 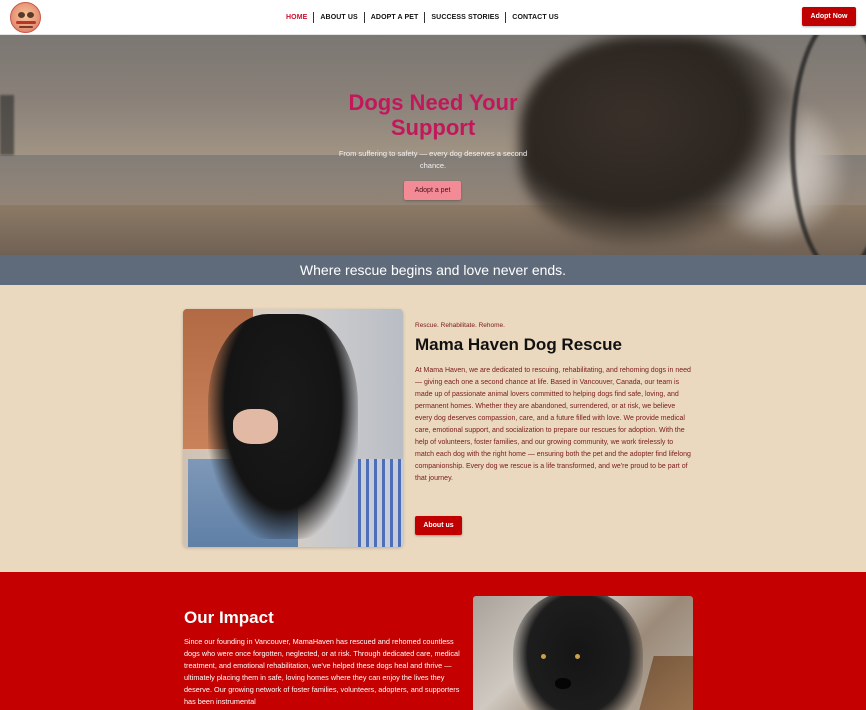 I want to click on hero-dog-image, so click(x=660, y=140).